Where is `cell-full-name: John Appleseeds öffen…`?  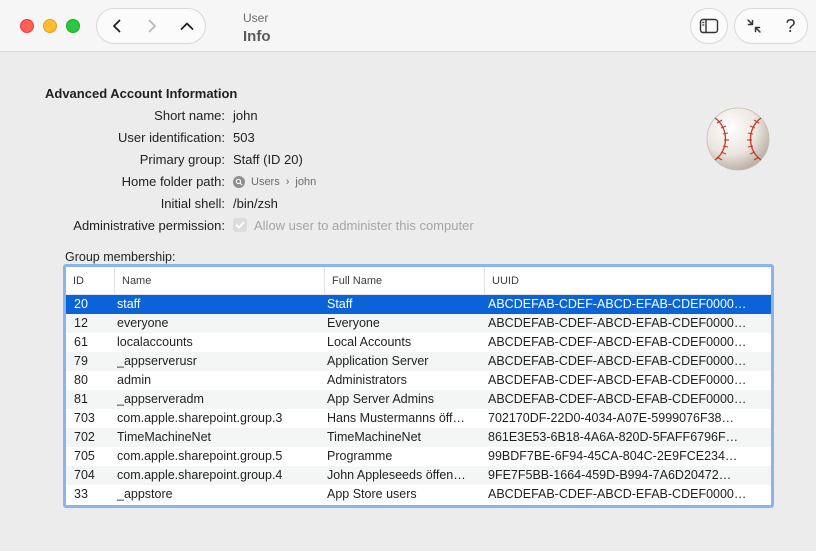
cell-full-name: John Appleseeds öffen… is located at coordinates (396, 475).